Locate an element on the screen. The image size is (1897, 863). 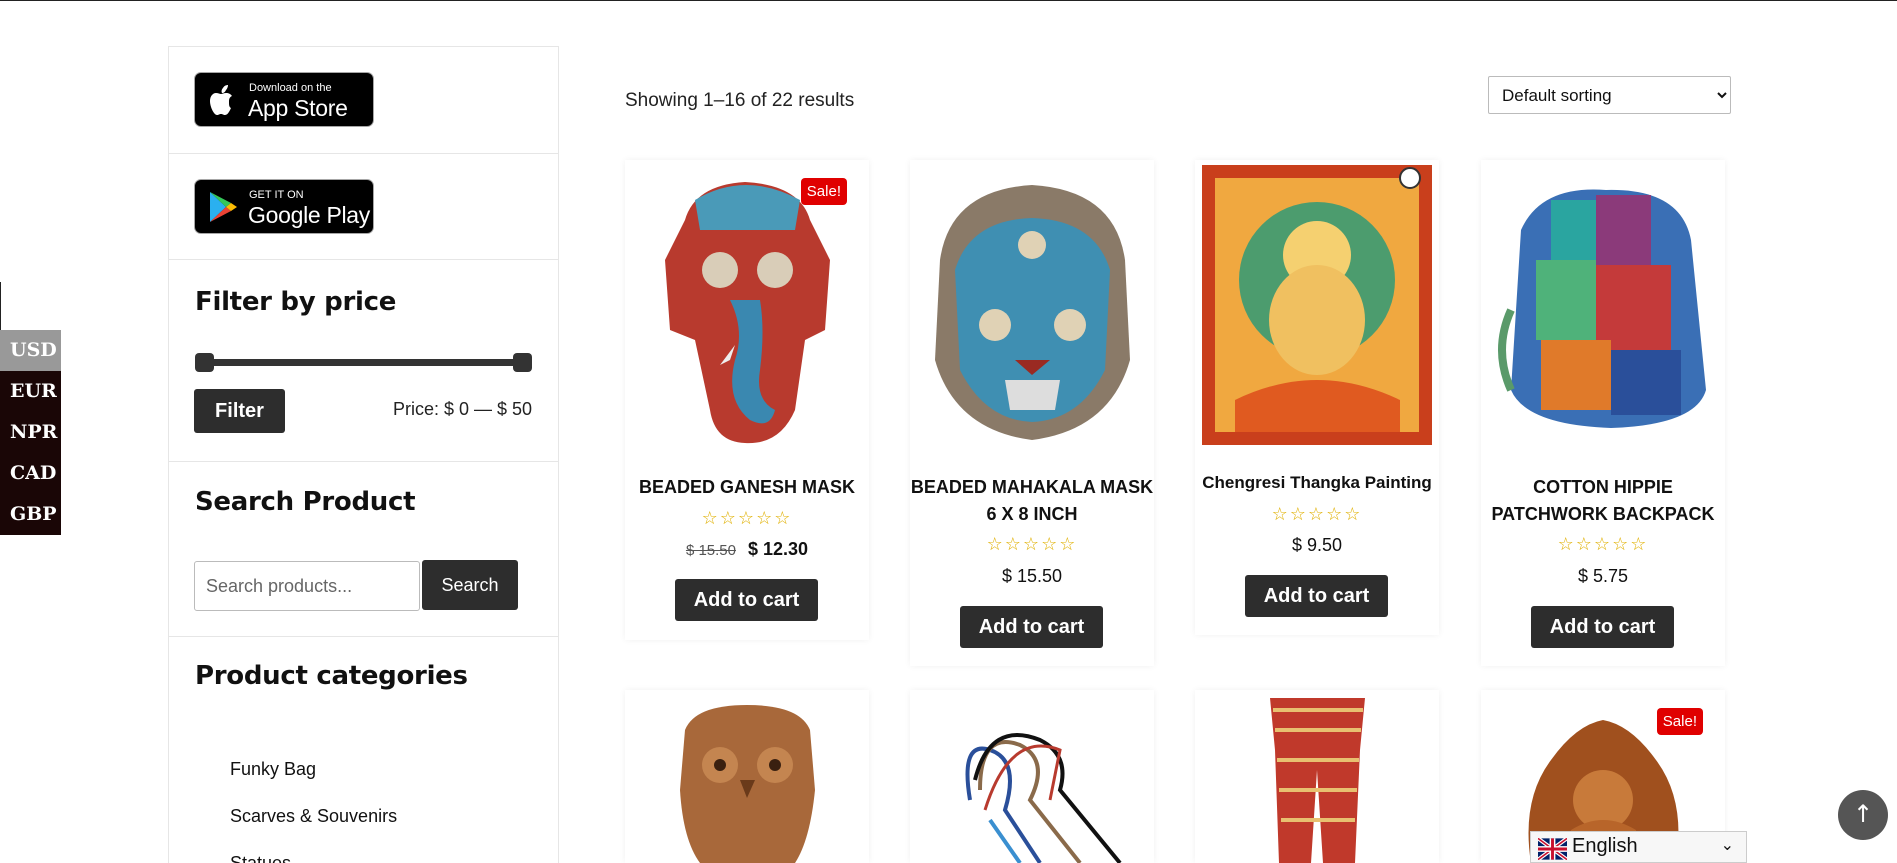
wooden-owl-image is located at coordinates (747, 784).